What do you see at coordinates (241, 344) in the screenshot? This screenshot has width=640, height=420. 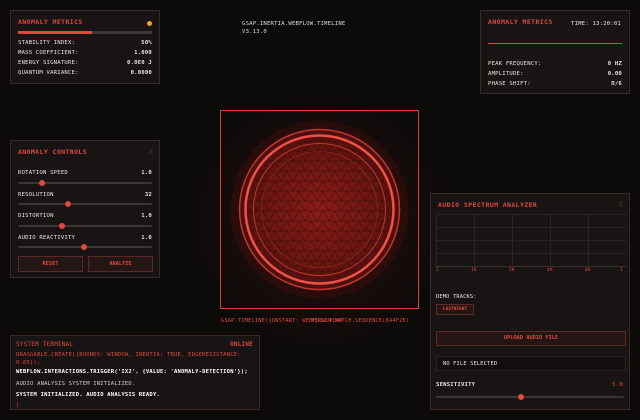 I see `terminal-status: Online` at bounding box center [241, 344].